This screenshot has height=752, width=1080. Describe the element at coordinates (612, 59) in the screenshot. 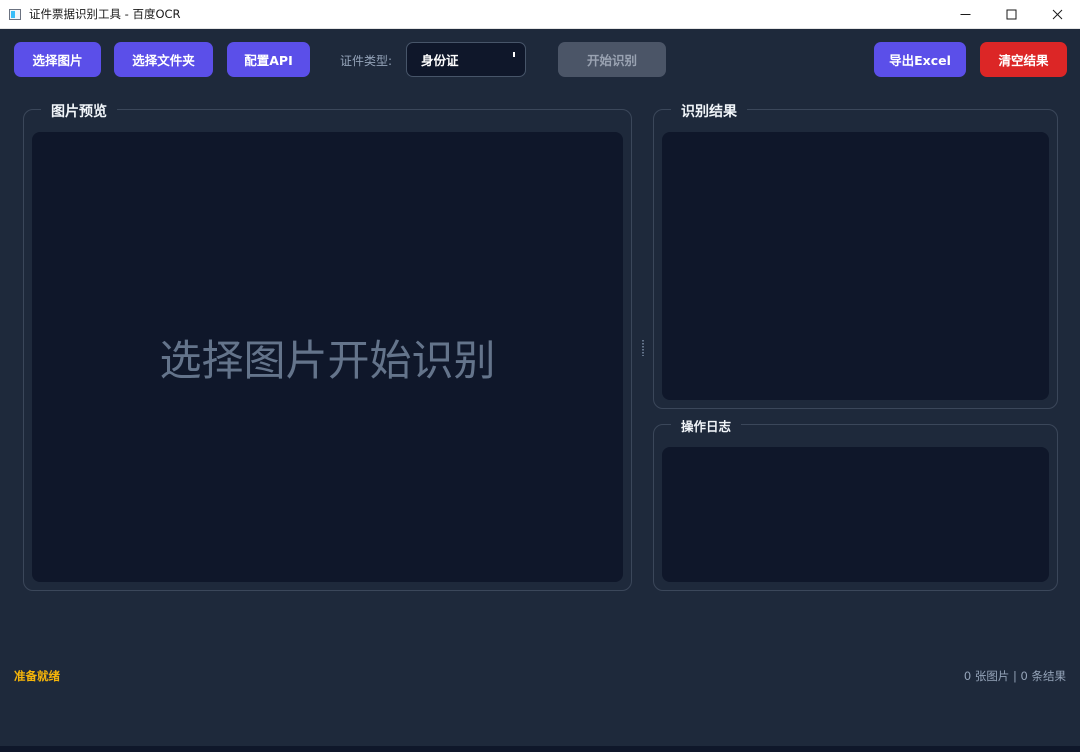

I see `start-recognition-button: 开始识别` at that location.